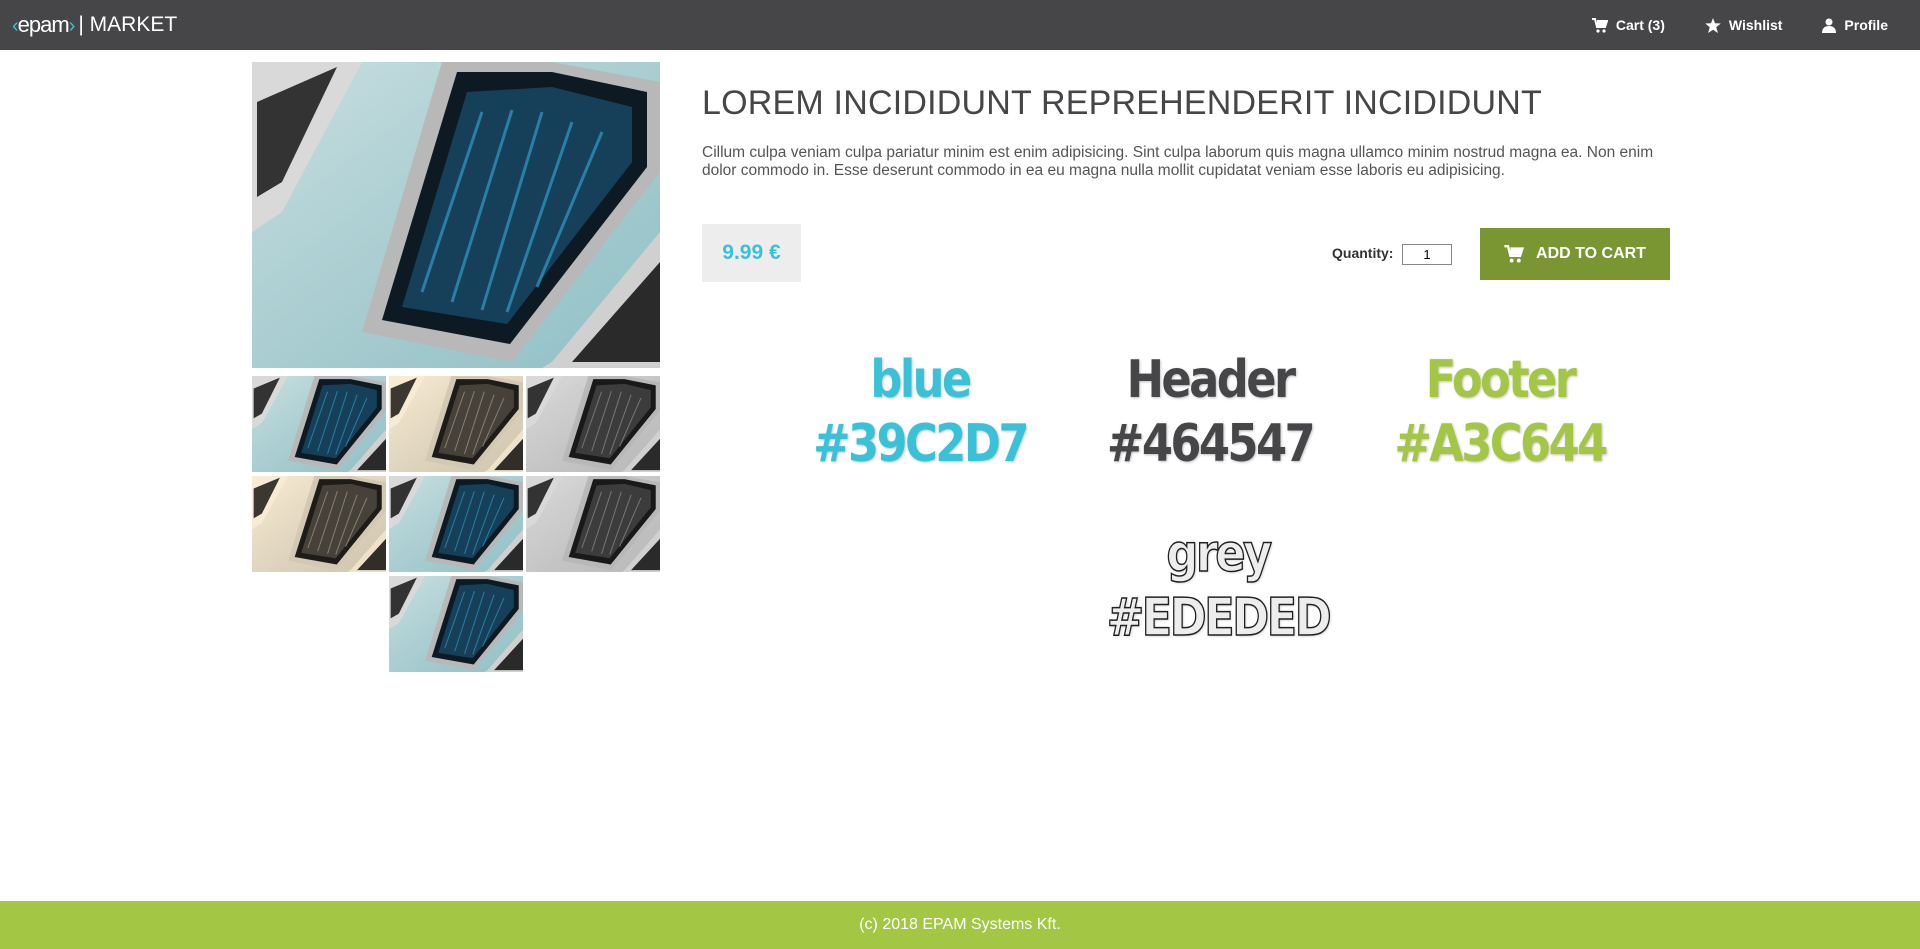 The height and width of the screenshot is (949, 1920). What do you see at coordinates (921, 380) in the screenshot?
I see `swatch-blue-name: blue` at bounding box center [921, 380].